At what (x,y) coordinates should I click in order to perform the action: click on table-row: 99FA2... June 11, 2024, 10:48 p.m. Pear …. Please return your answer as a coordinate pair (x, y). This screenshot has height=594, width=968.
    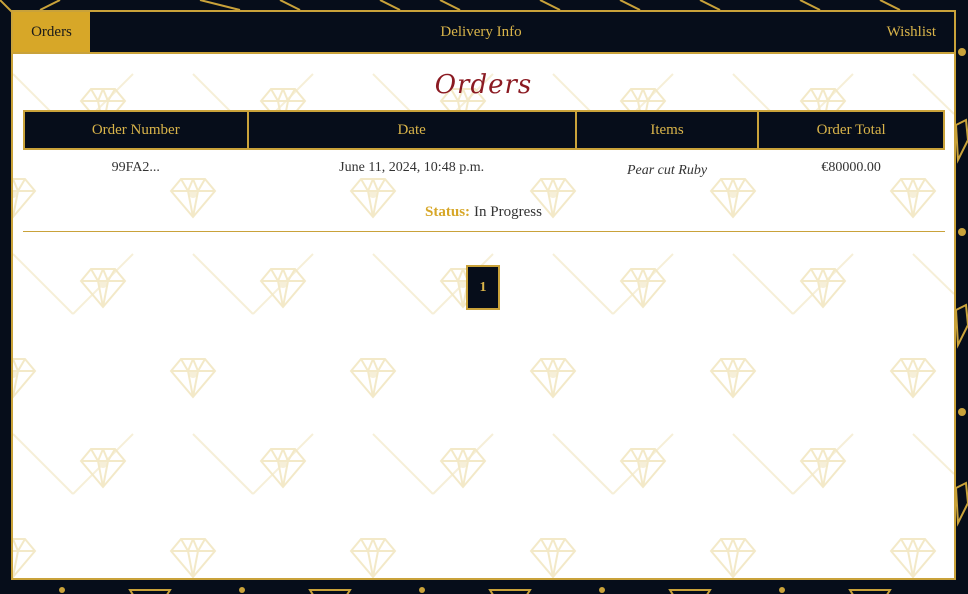
    Looking at the image, I should click on (484, 167).